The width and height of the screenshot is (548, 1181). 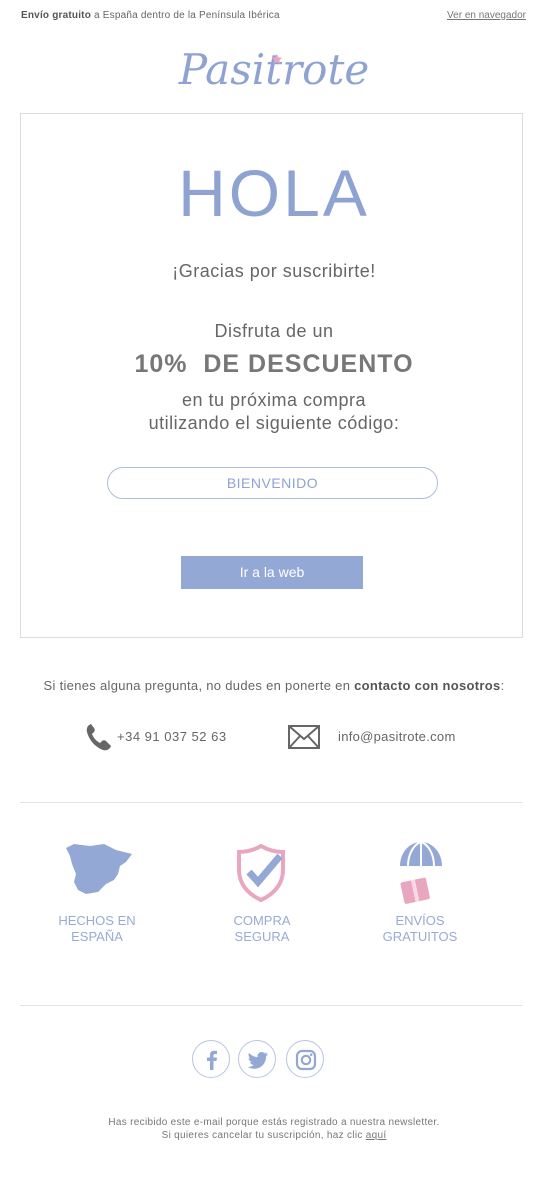 I want to click on twitter-button, so click(x=257, y=1059).